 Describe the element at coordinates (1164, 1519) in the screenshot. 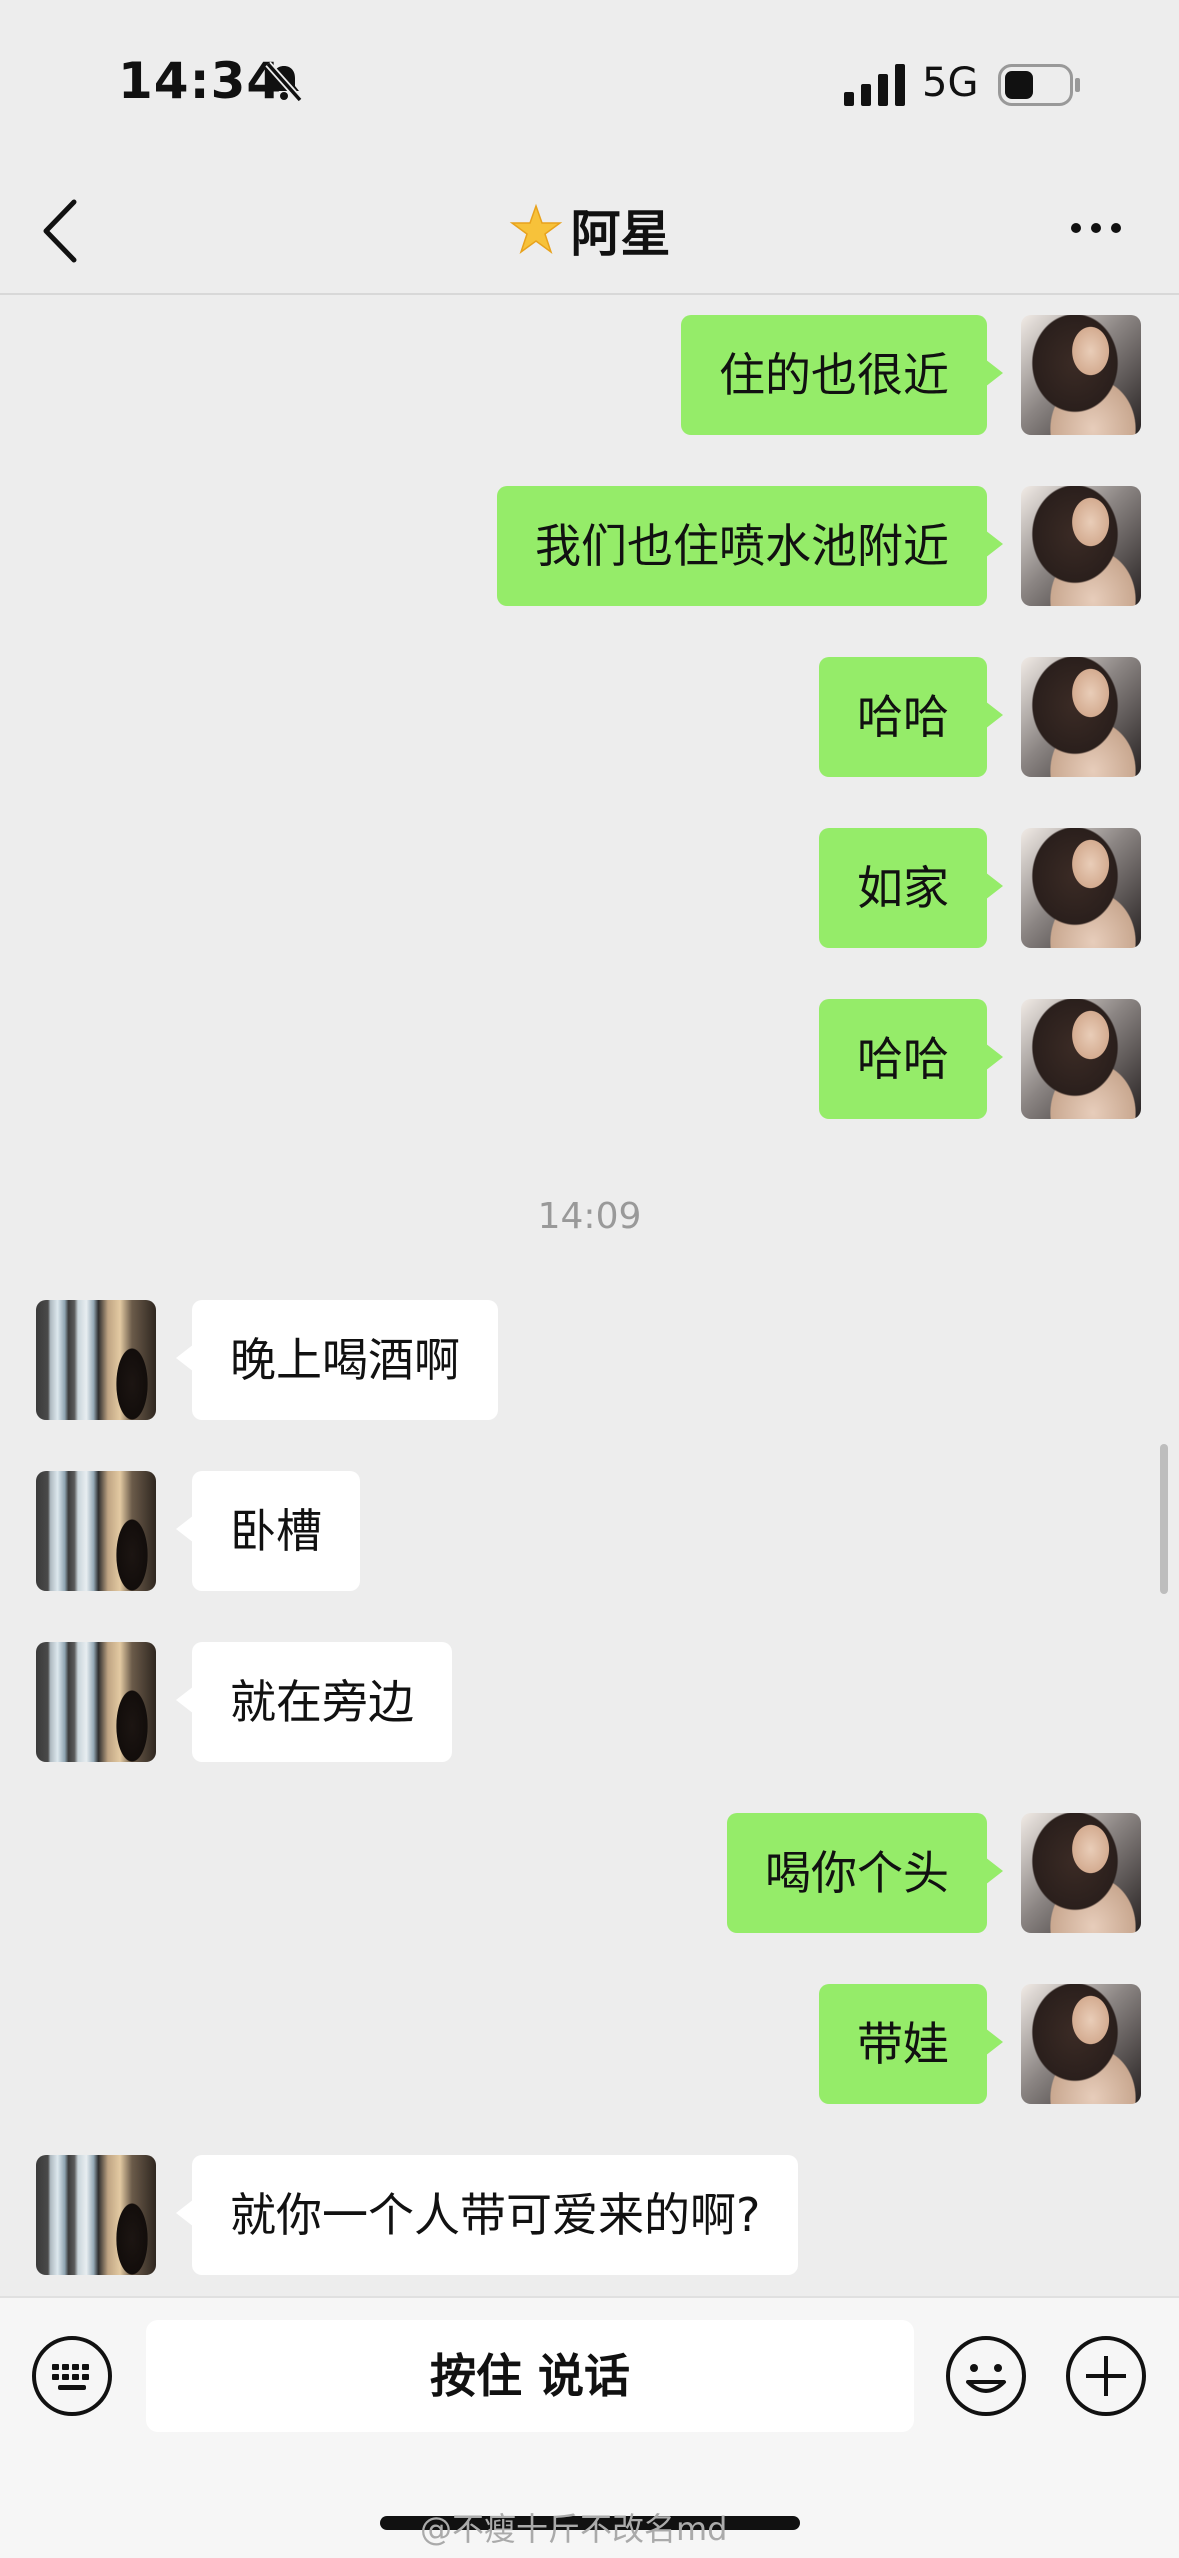

I see `scrollbar-thumb` at that location.